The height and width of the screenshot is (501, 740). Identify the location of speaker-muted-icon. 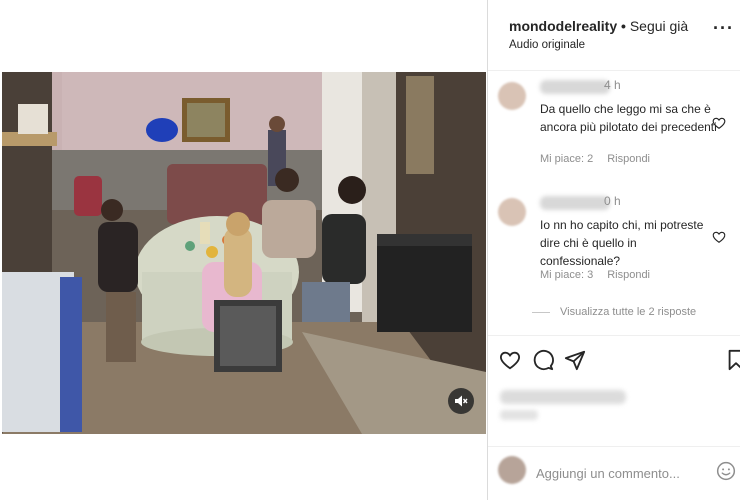
(461, 401).